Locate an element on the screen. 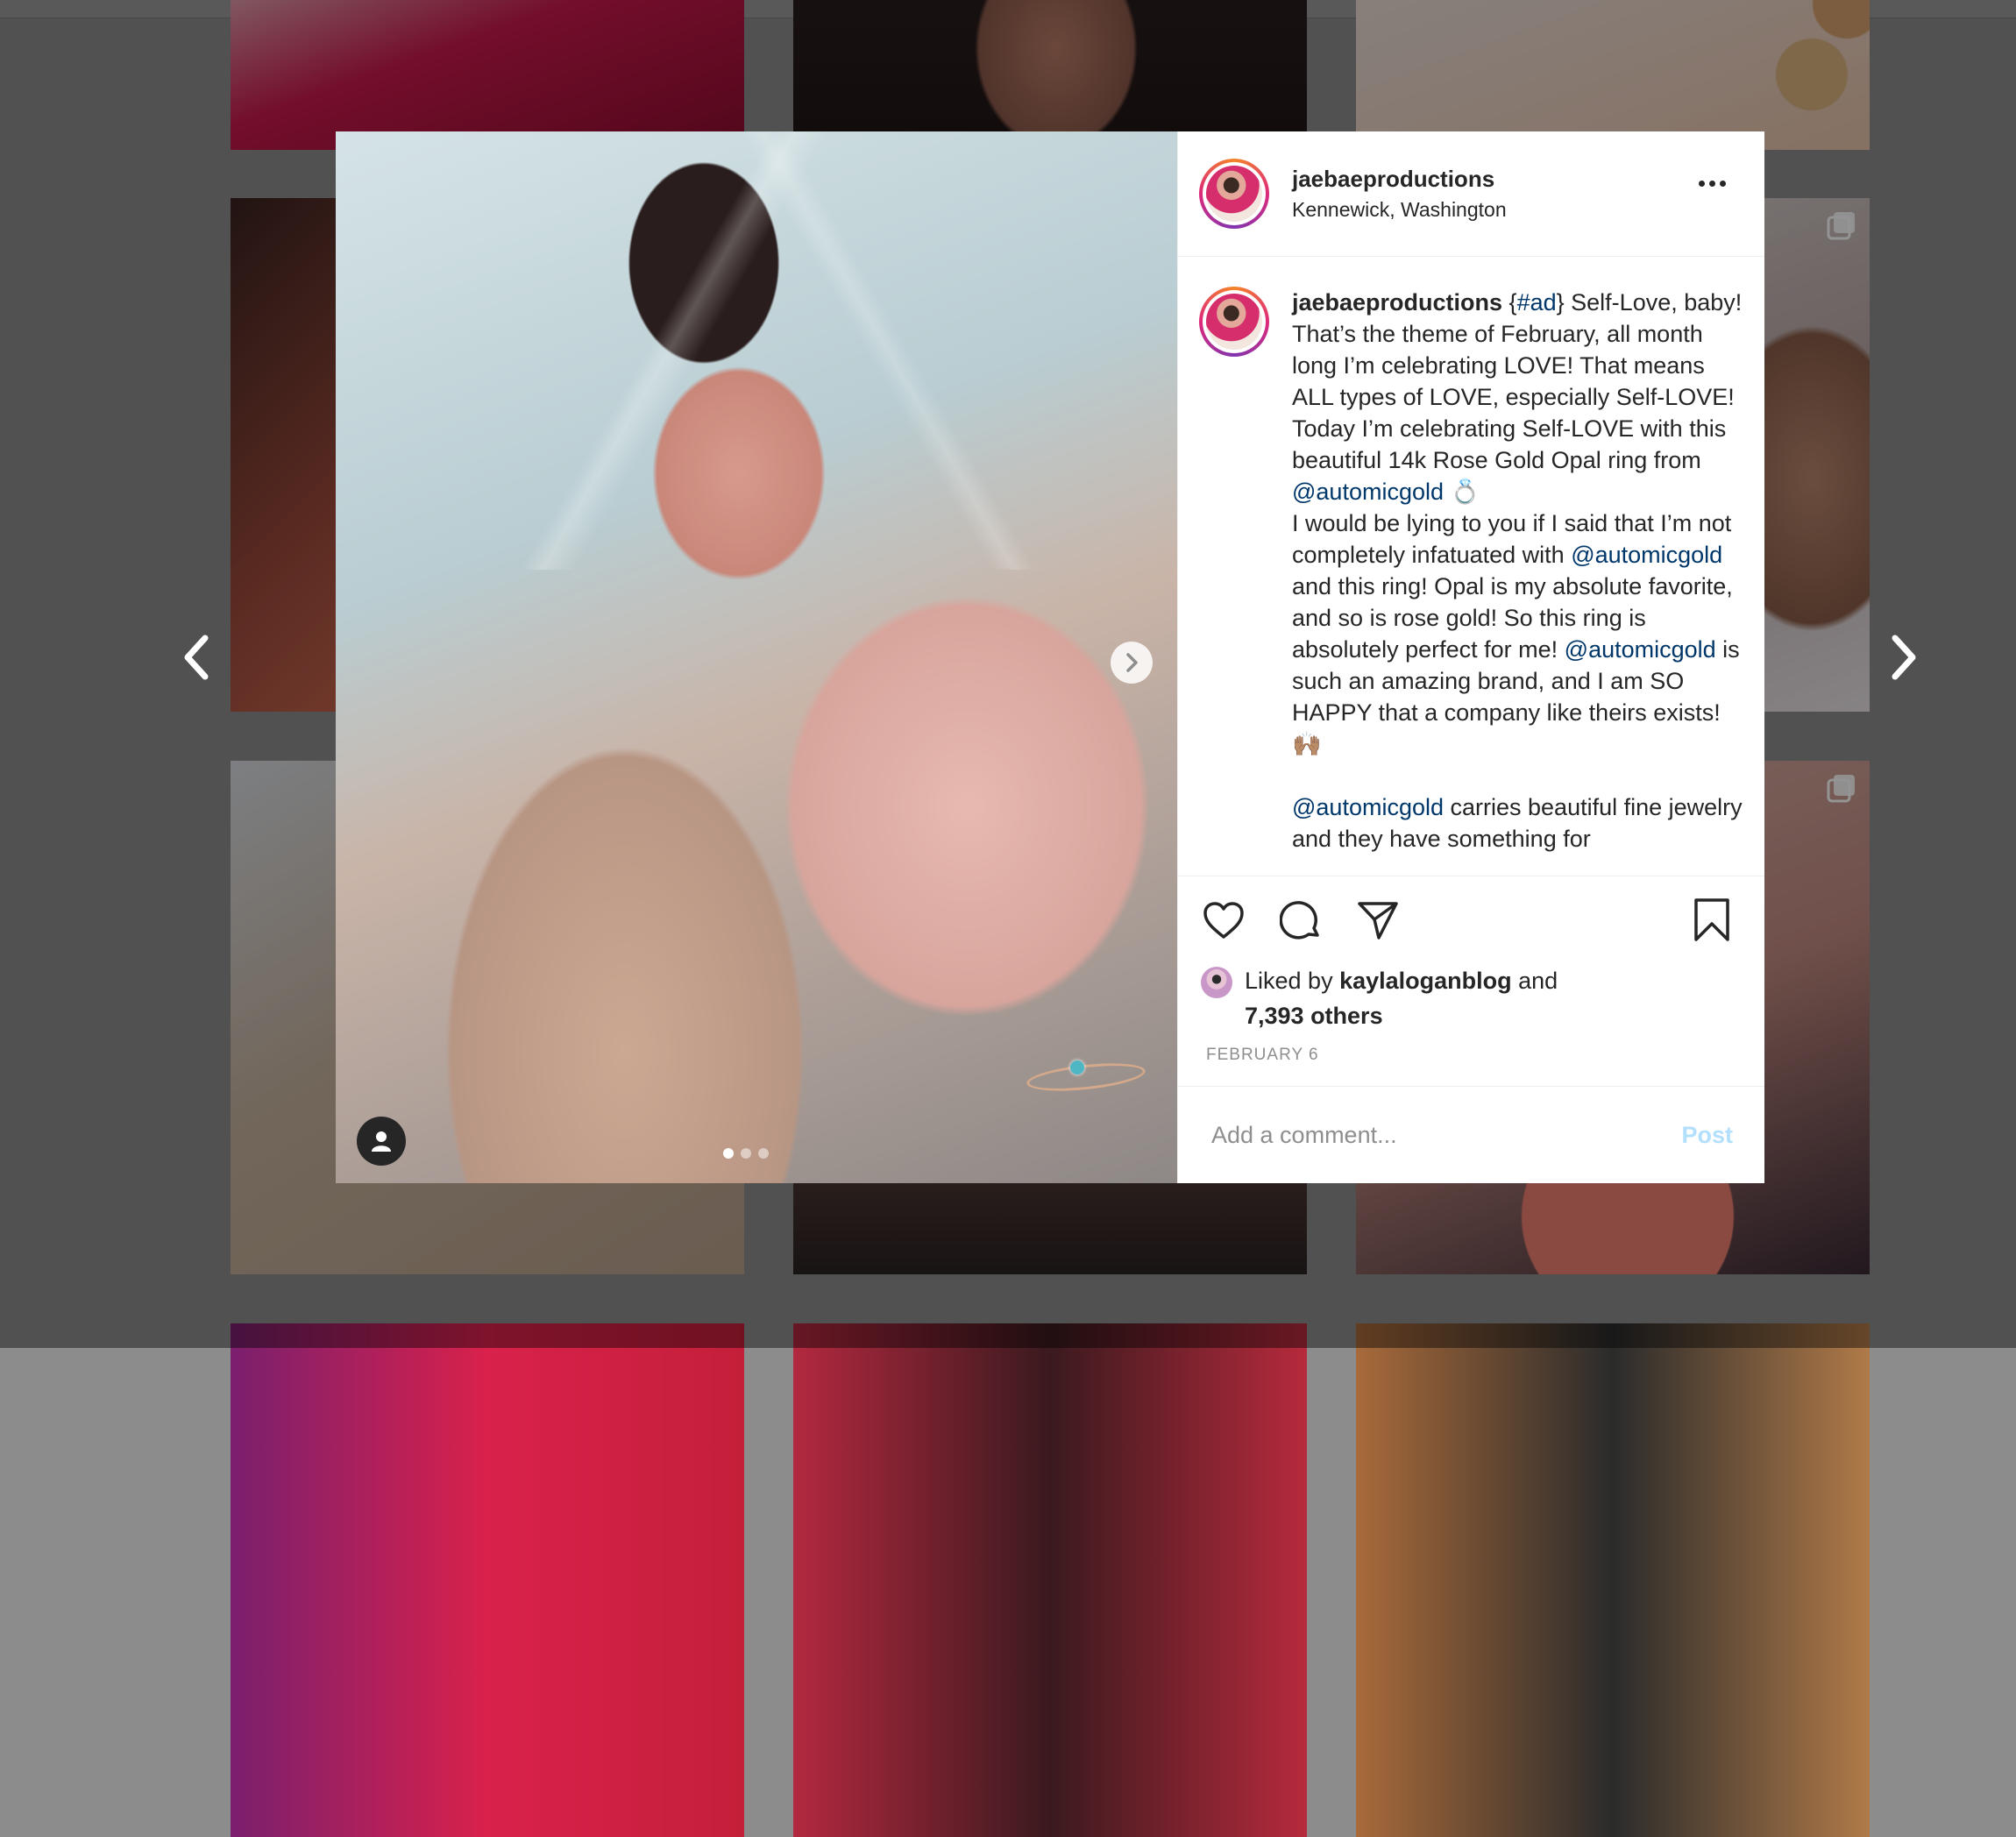 This screenshot has width=2016, height=1837. caption-avatar is located at coordinates (1234, 322).